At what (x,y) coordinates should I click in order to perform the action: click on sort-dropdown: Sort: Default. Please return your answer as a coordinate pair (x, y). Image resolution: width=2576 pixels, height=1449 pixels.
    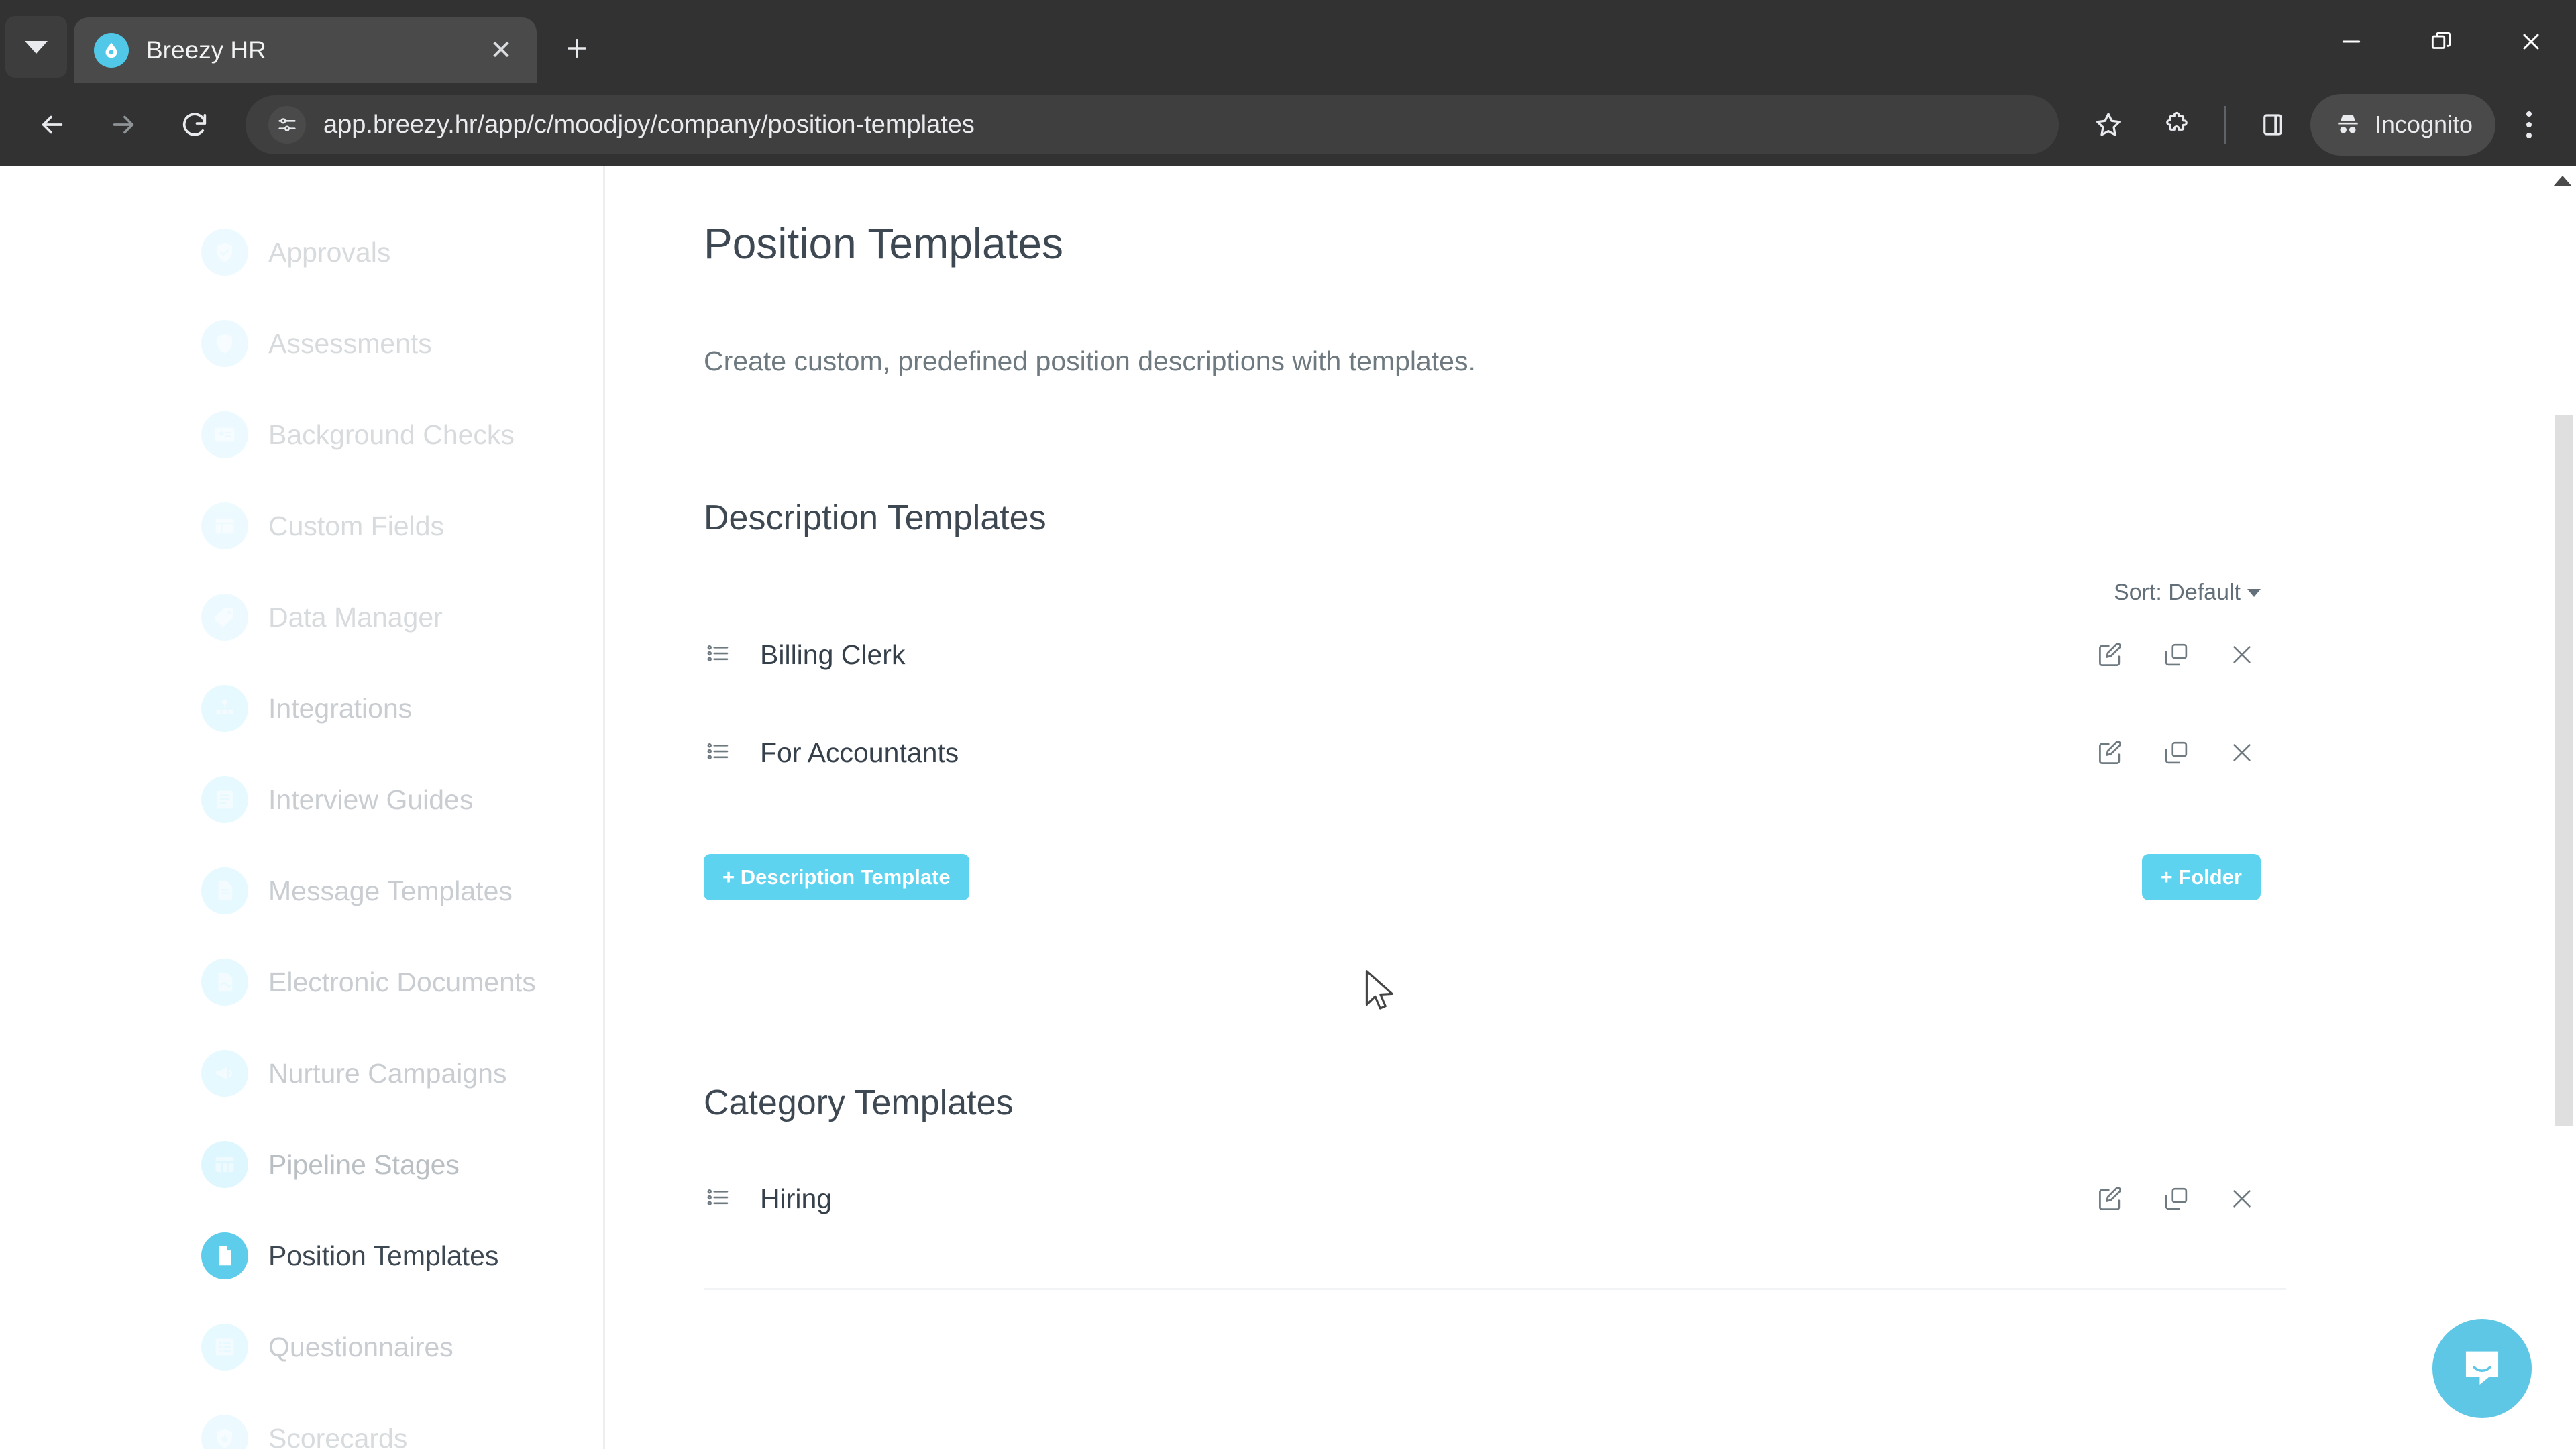
    Looking at the image, I should click on (2187, 593).